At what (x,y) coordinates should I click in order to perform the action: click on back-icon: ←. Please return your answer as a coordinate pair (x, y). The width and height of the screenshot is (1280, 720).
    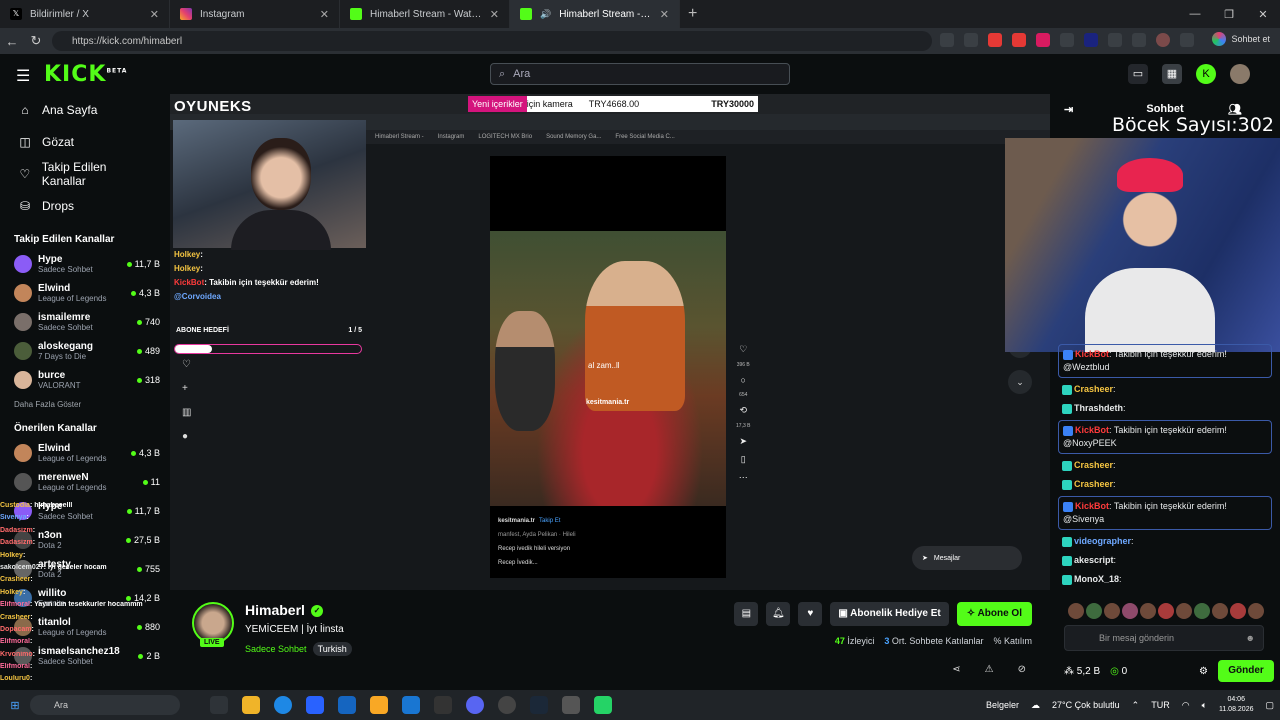
    Looking at the image, I should click on (12, 41).